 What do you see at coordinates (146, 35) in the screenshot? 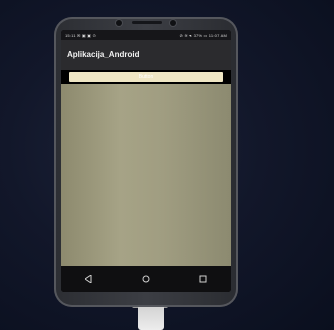
I see `status-bar: 15:11 ✉ ▣ ▣ ⊙ ⊘ ≋ ▾ₗ 37% ▭ 11:07 AM` at bounding box center [146, 35].